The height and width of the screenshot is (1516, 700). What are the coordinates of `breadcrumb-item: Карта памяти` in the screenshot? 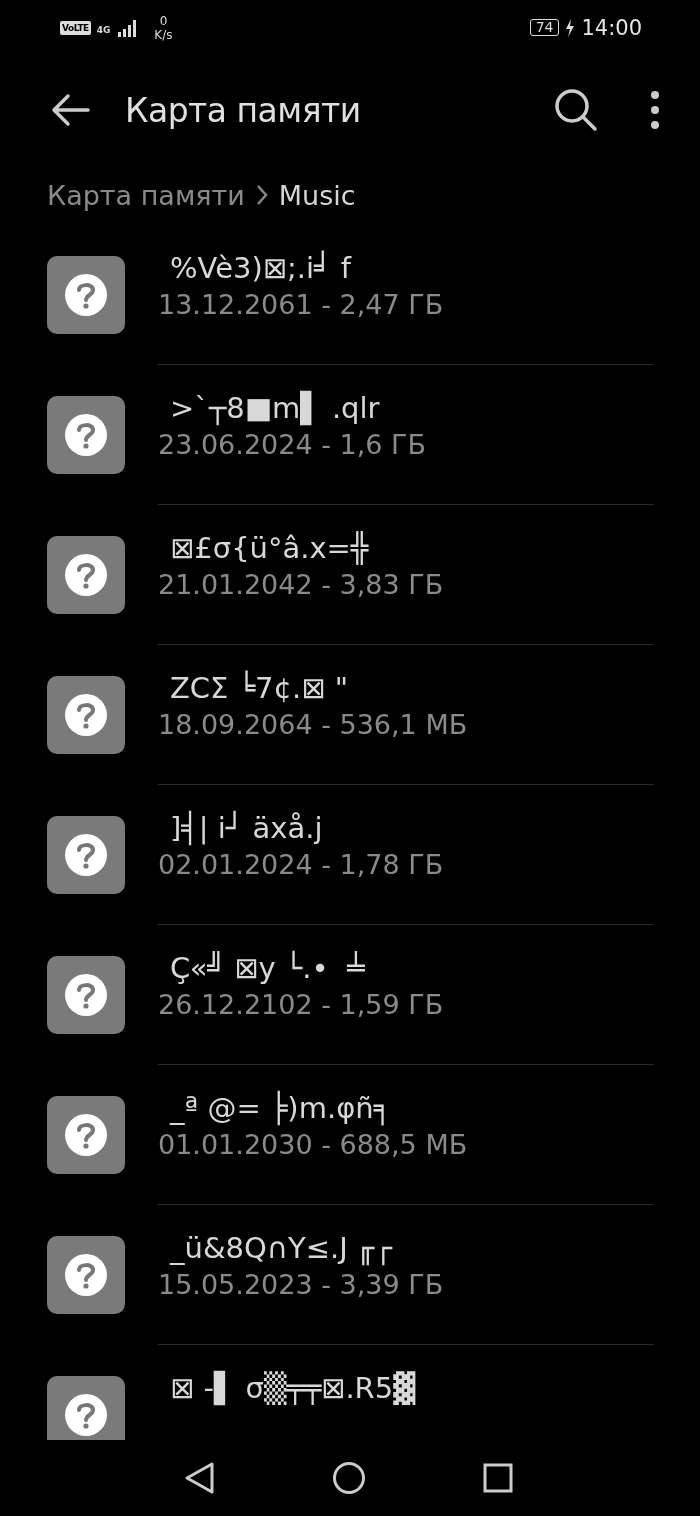 It's located at (146, 195).